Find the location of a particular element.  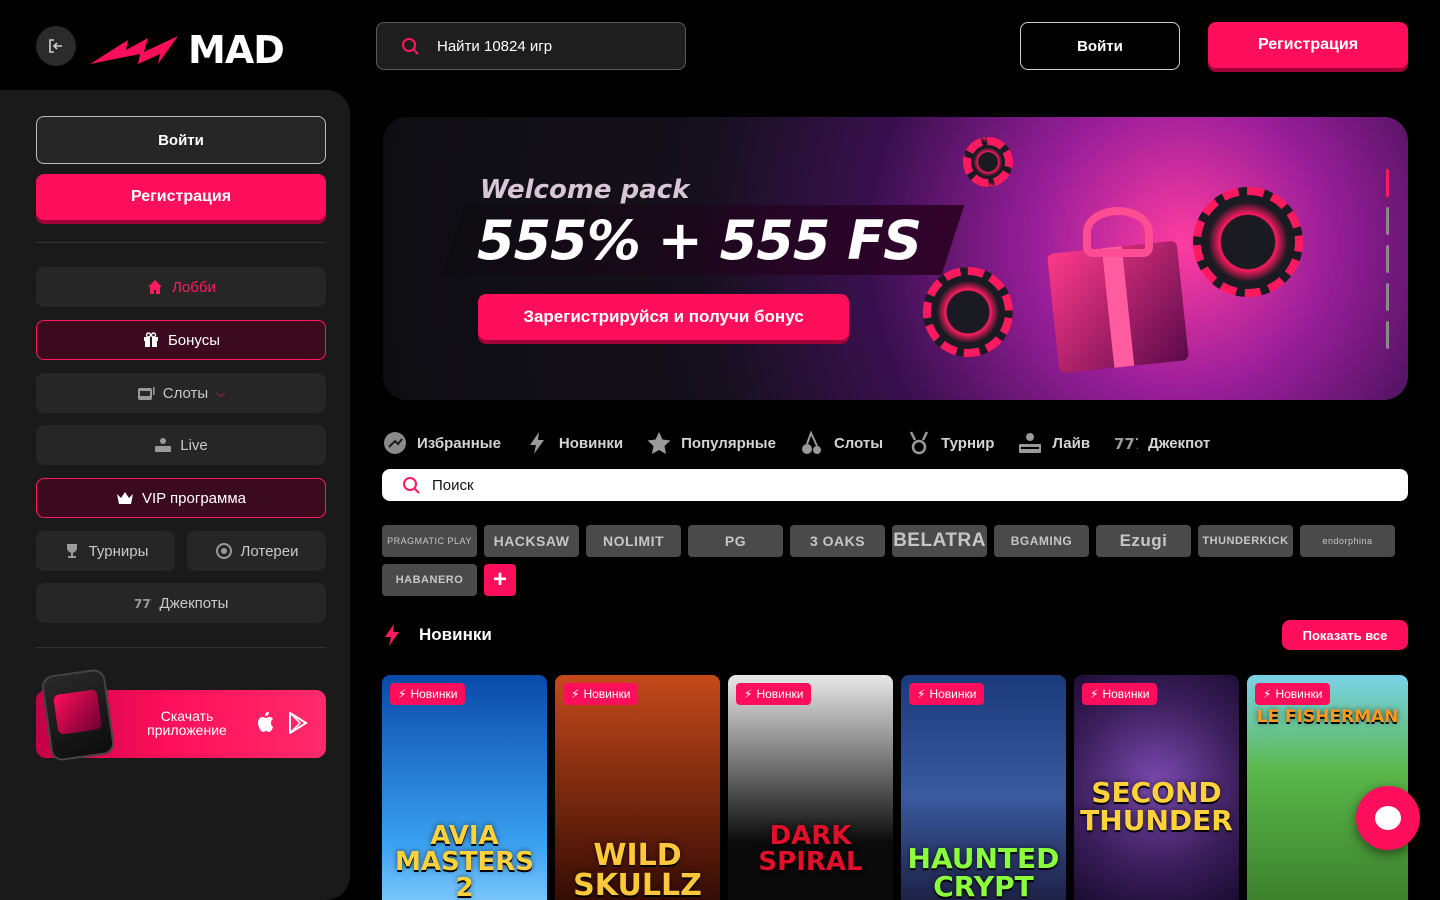

tab-popular: Популярные is located at coordinates (711, 443).